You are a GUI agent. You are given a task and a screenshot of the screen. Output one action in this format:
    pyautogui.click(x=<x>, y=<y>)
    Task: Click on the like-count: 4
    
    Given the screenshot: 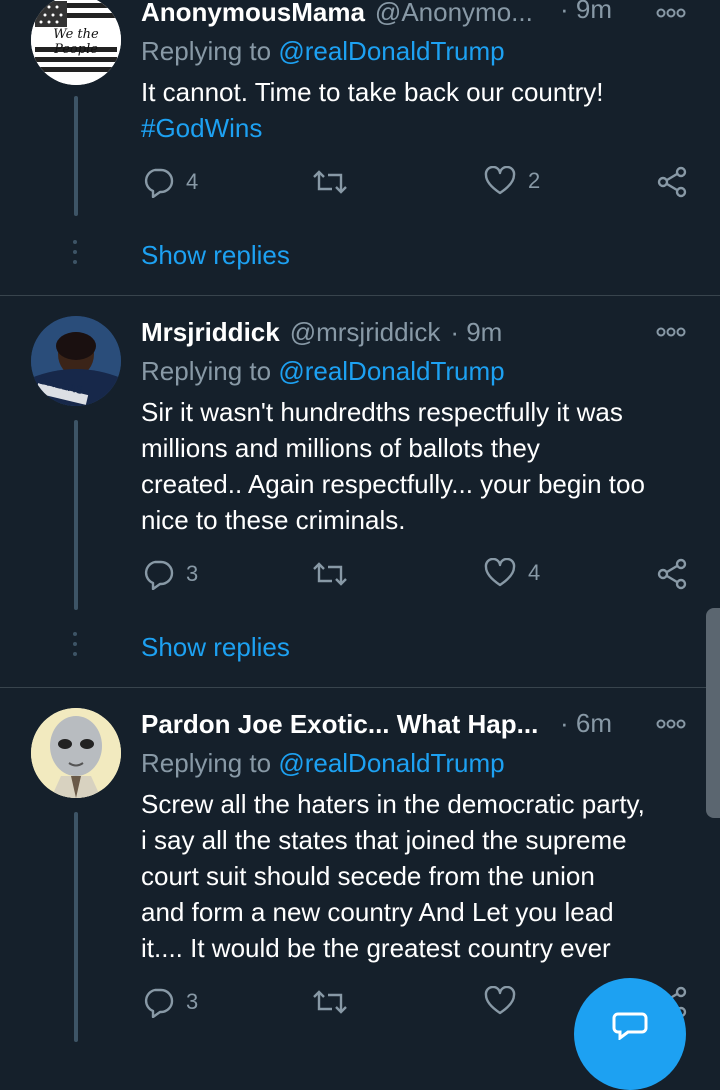 What is the action you would take?
    pyautogui.click(x=534, y=572)
    